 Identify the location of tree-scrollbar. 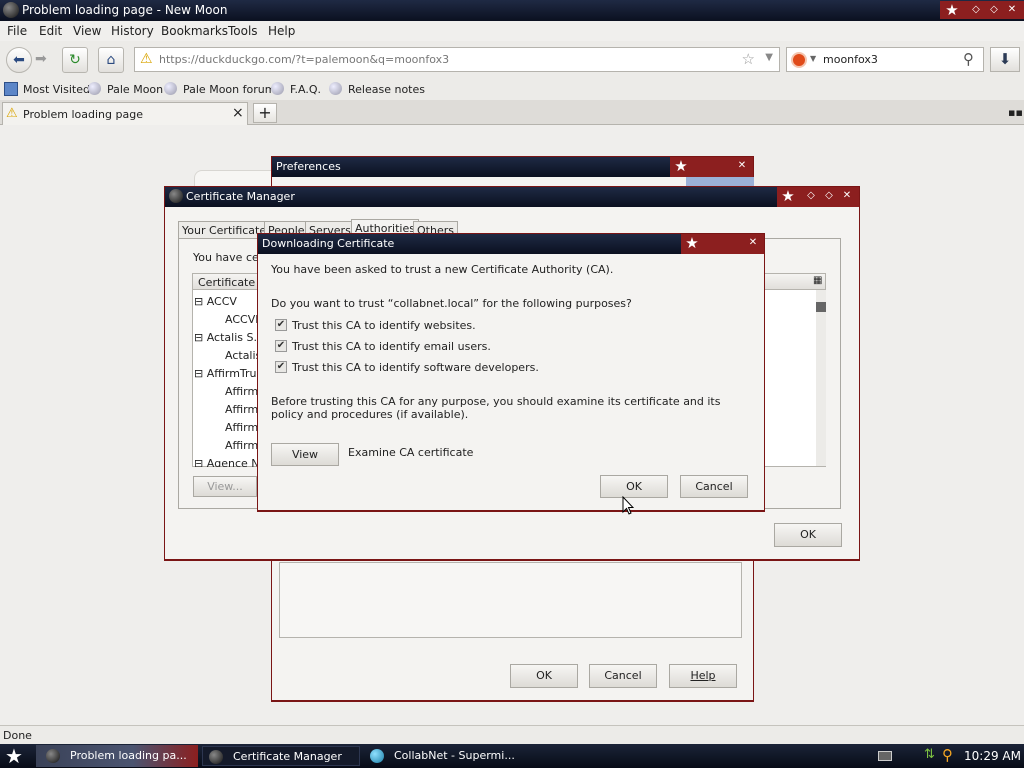
(821, 378).